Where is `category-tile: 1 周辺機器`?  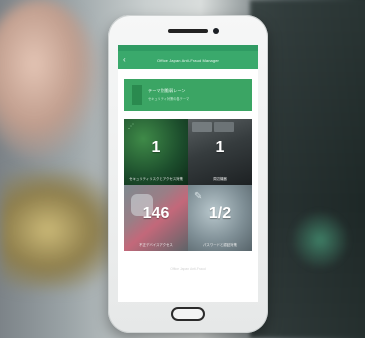
category-tile: 1 周辺機器 is located at coordinates (220, 152).